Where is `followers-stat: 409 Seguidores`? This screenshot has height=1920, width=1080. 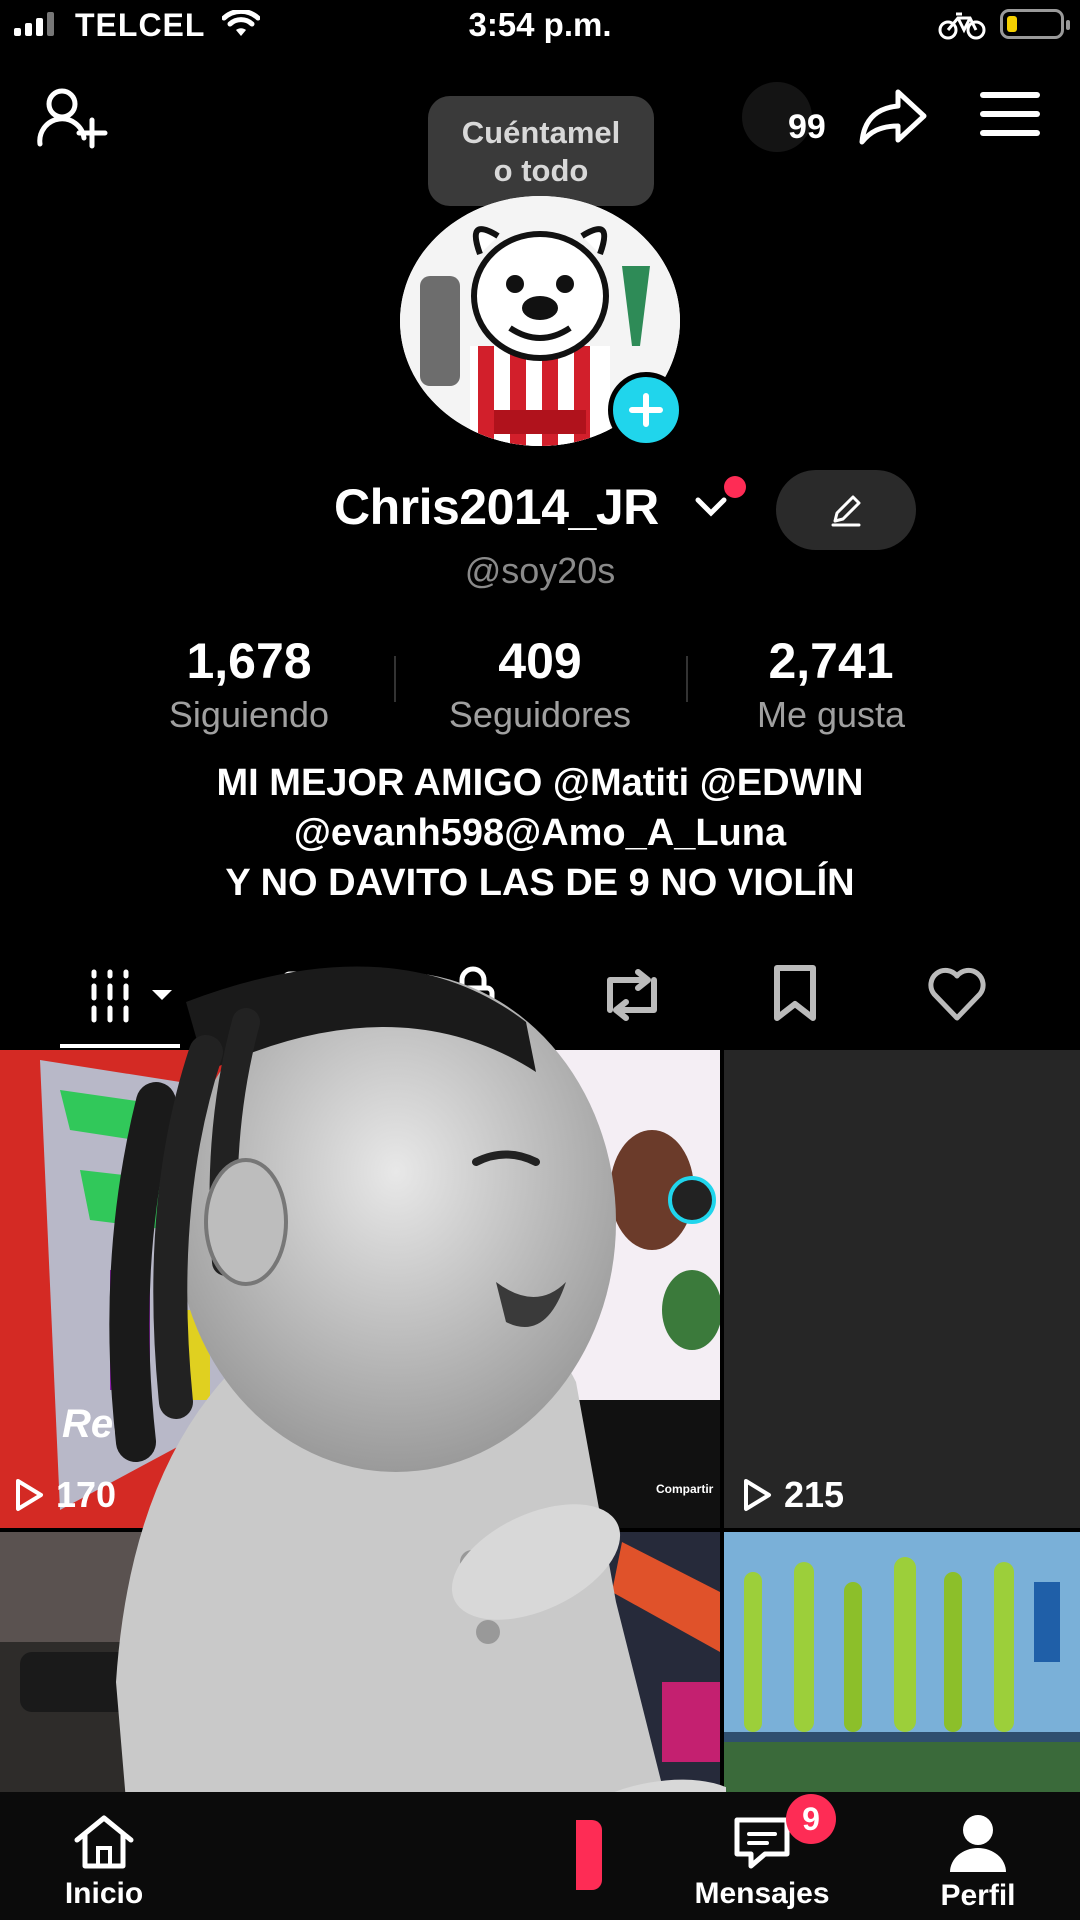
followers-stat: 409 Seguidores is located at coordinates (540, 684).